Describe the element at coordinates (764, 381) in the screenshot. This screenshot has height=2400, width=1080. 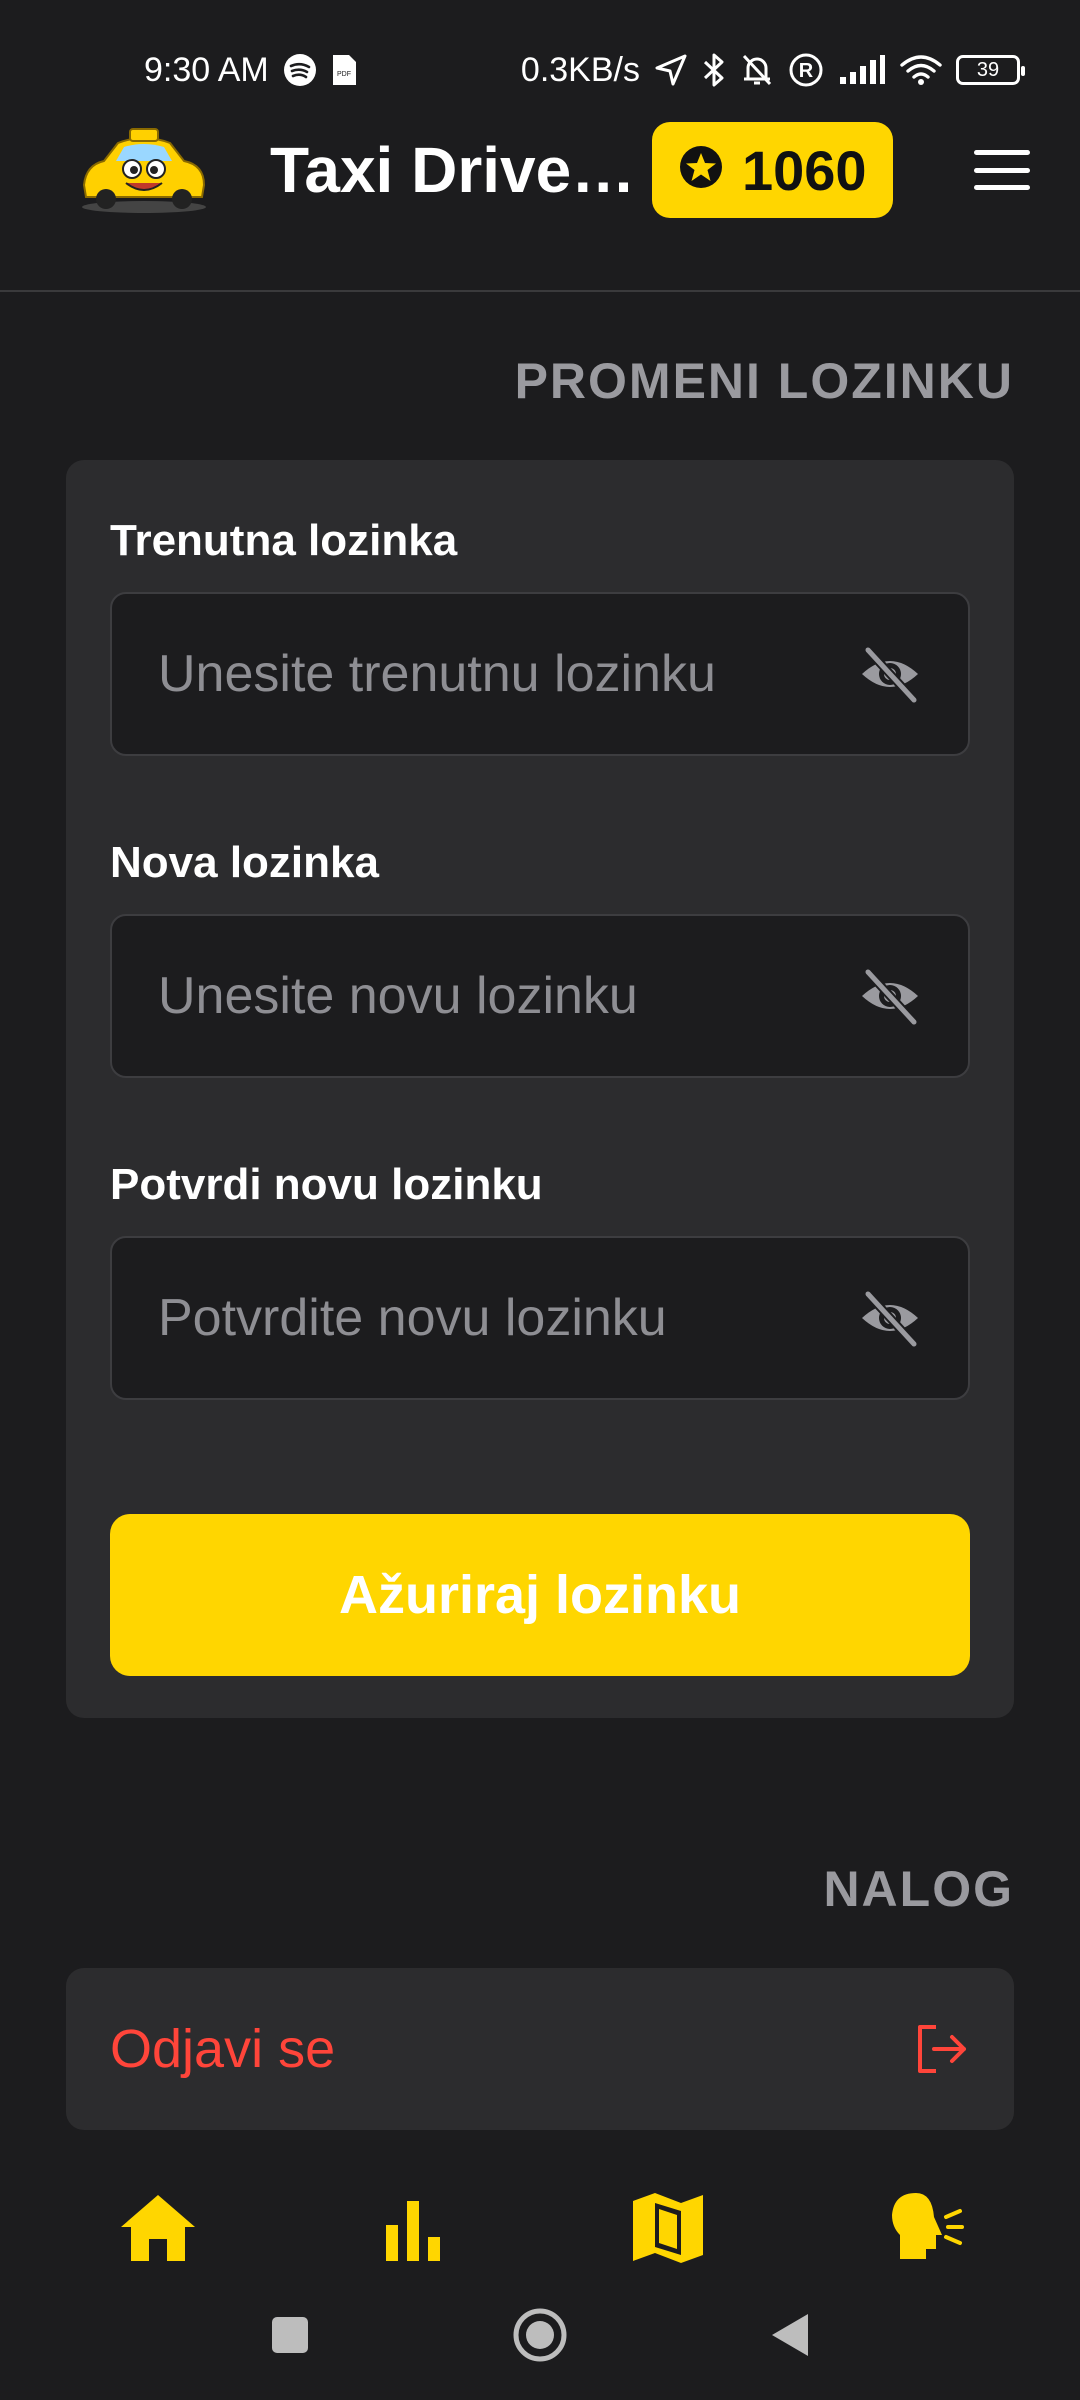
I see `password-section-title: PROMENI LOZINKU` at that location.